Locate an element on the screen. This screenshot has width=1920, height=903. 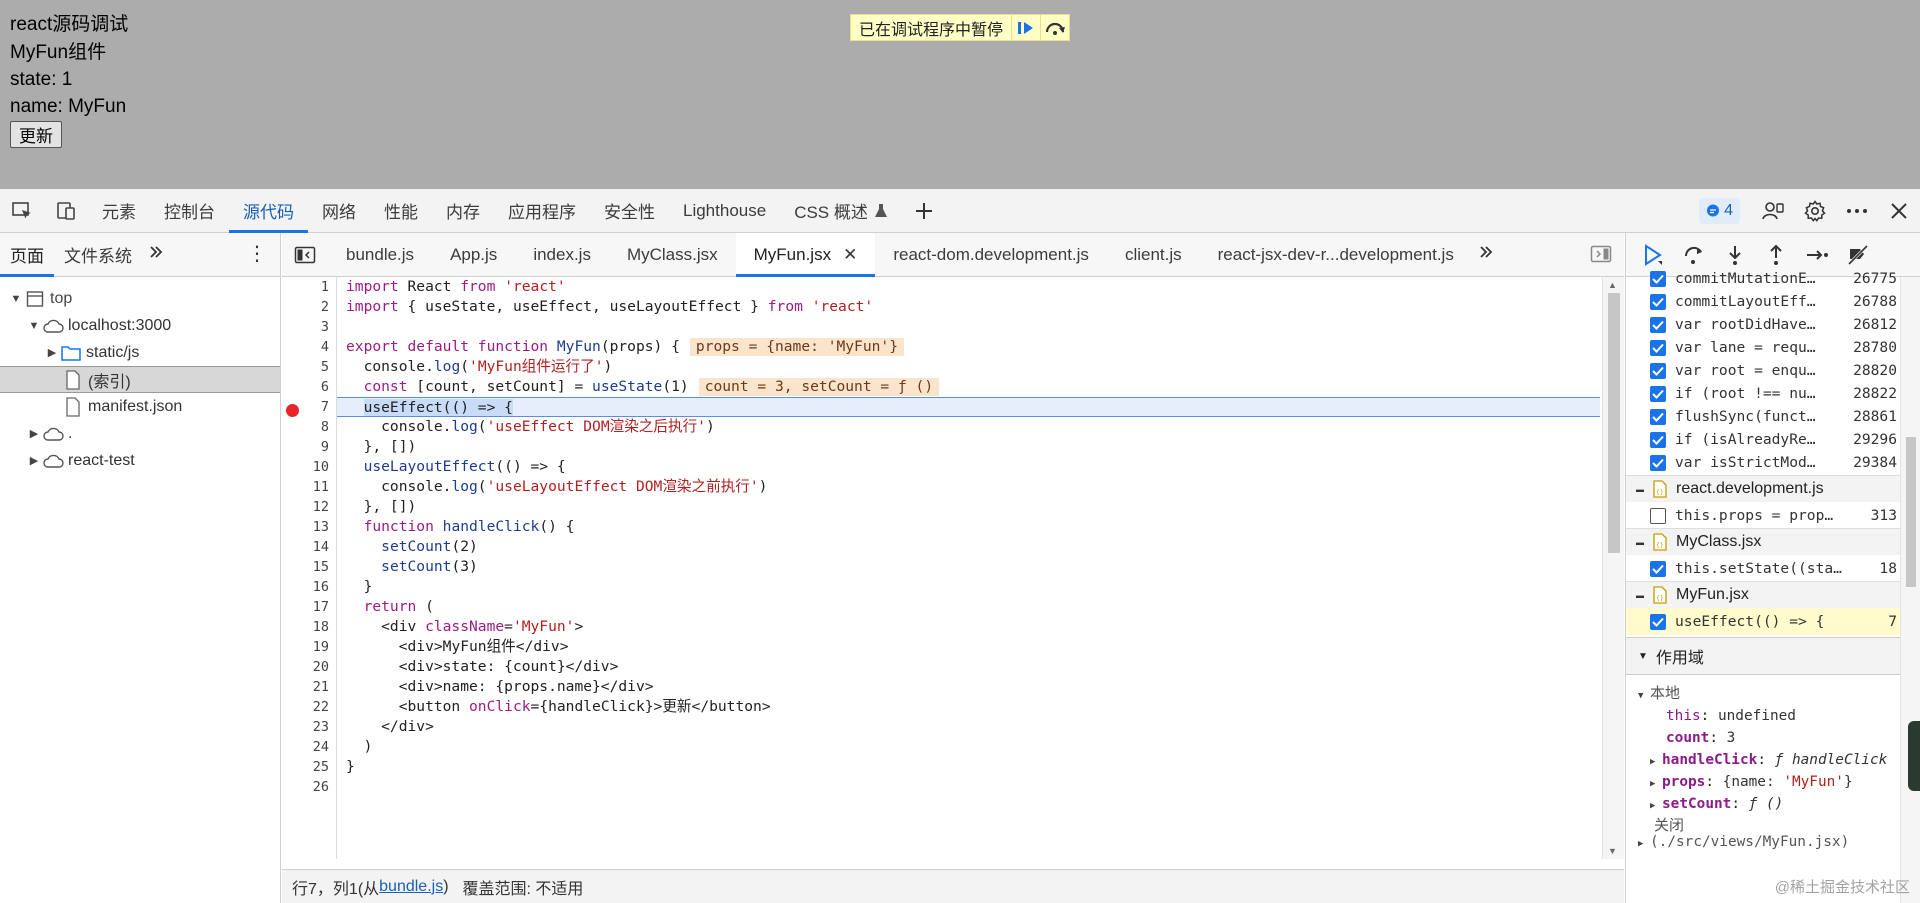
tab-lighthouse: Lighthouse is located at coordinates (724, 211).